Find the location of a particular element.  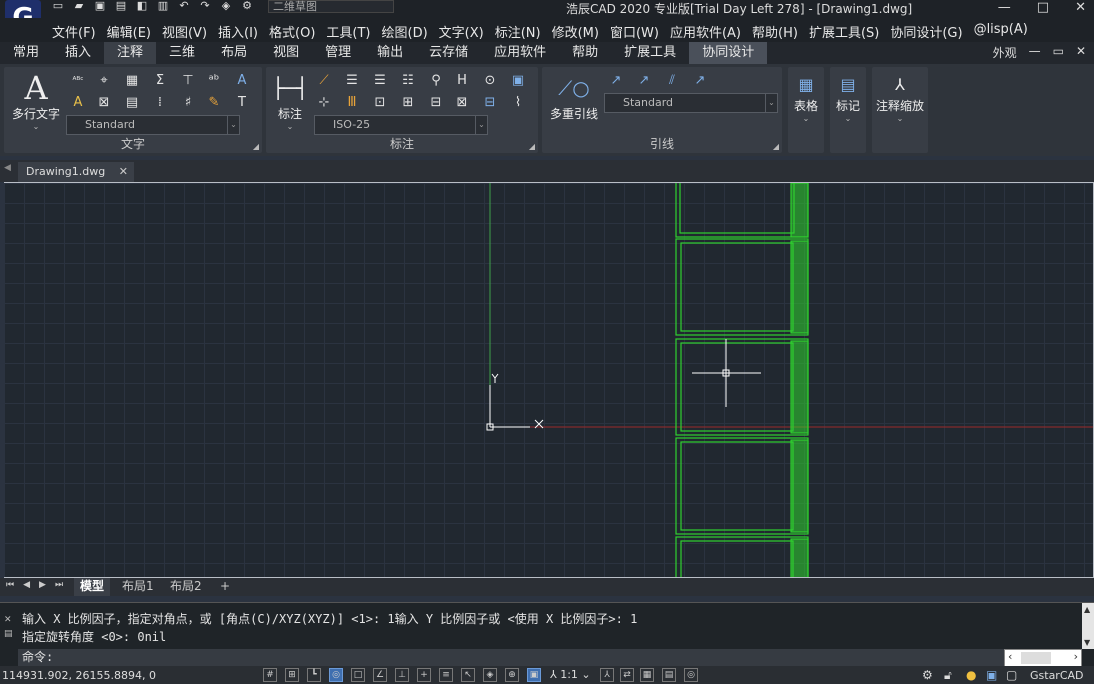

zoom-icon: ⊕ is located at coordinates (512, 675).